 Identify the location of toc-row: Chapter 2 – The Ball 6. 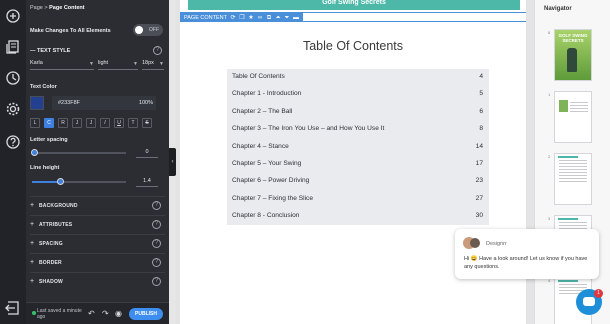
(357, 112).